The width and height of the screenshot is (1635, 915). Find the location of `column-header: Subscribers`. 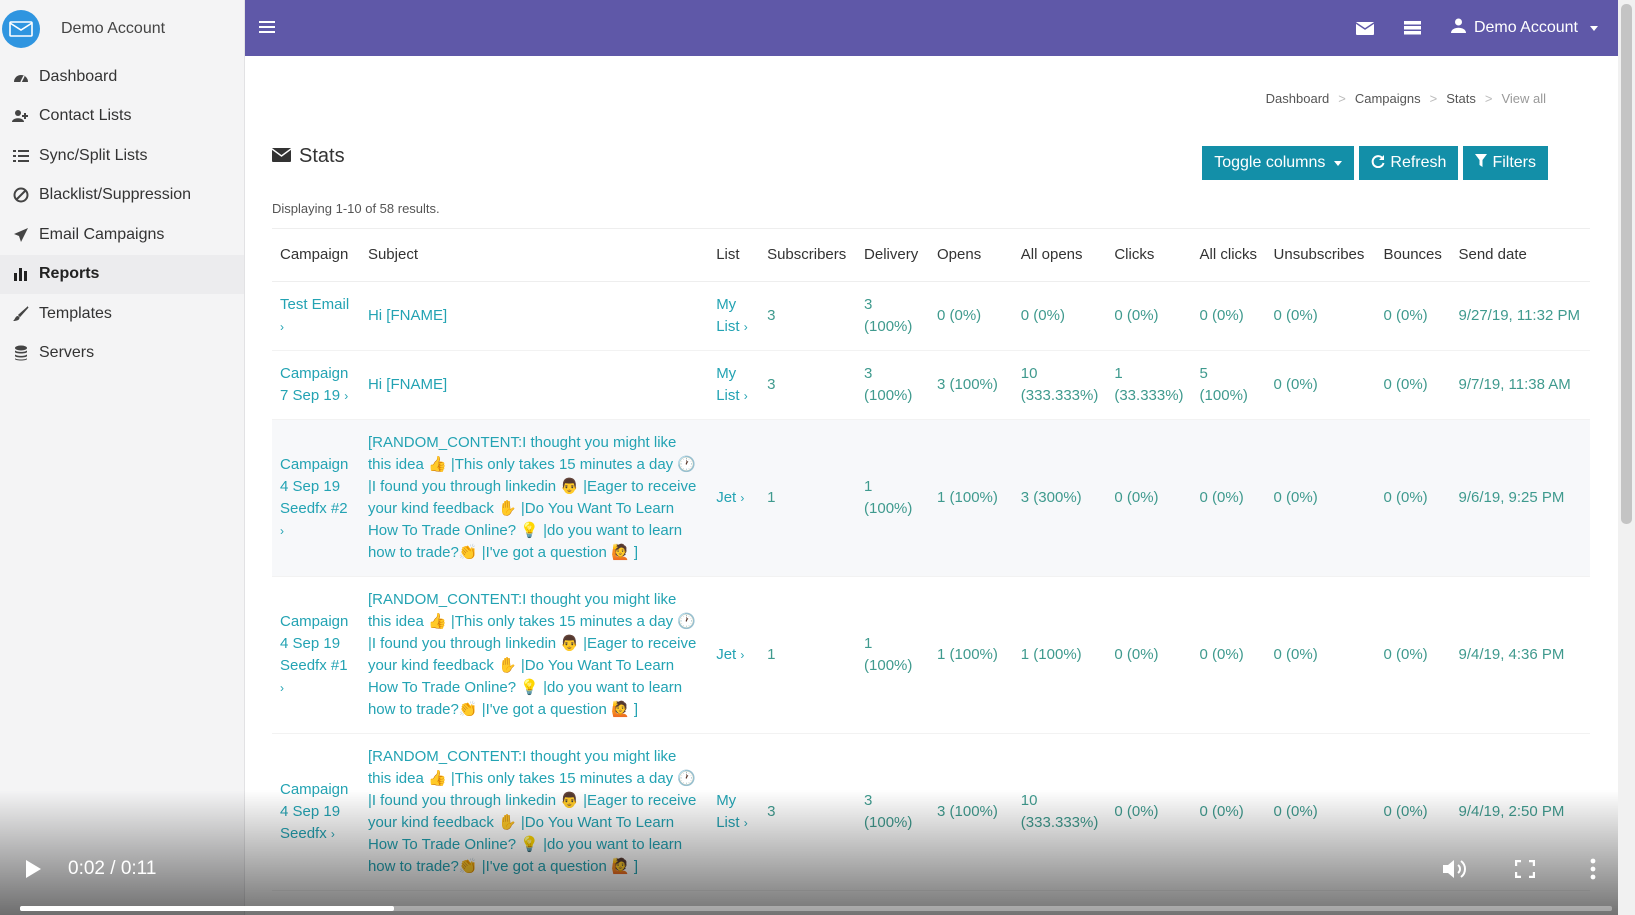

column-header: Subscribers is located at coordinates (808, 255).